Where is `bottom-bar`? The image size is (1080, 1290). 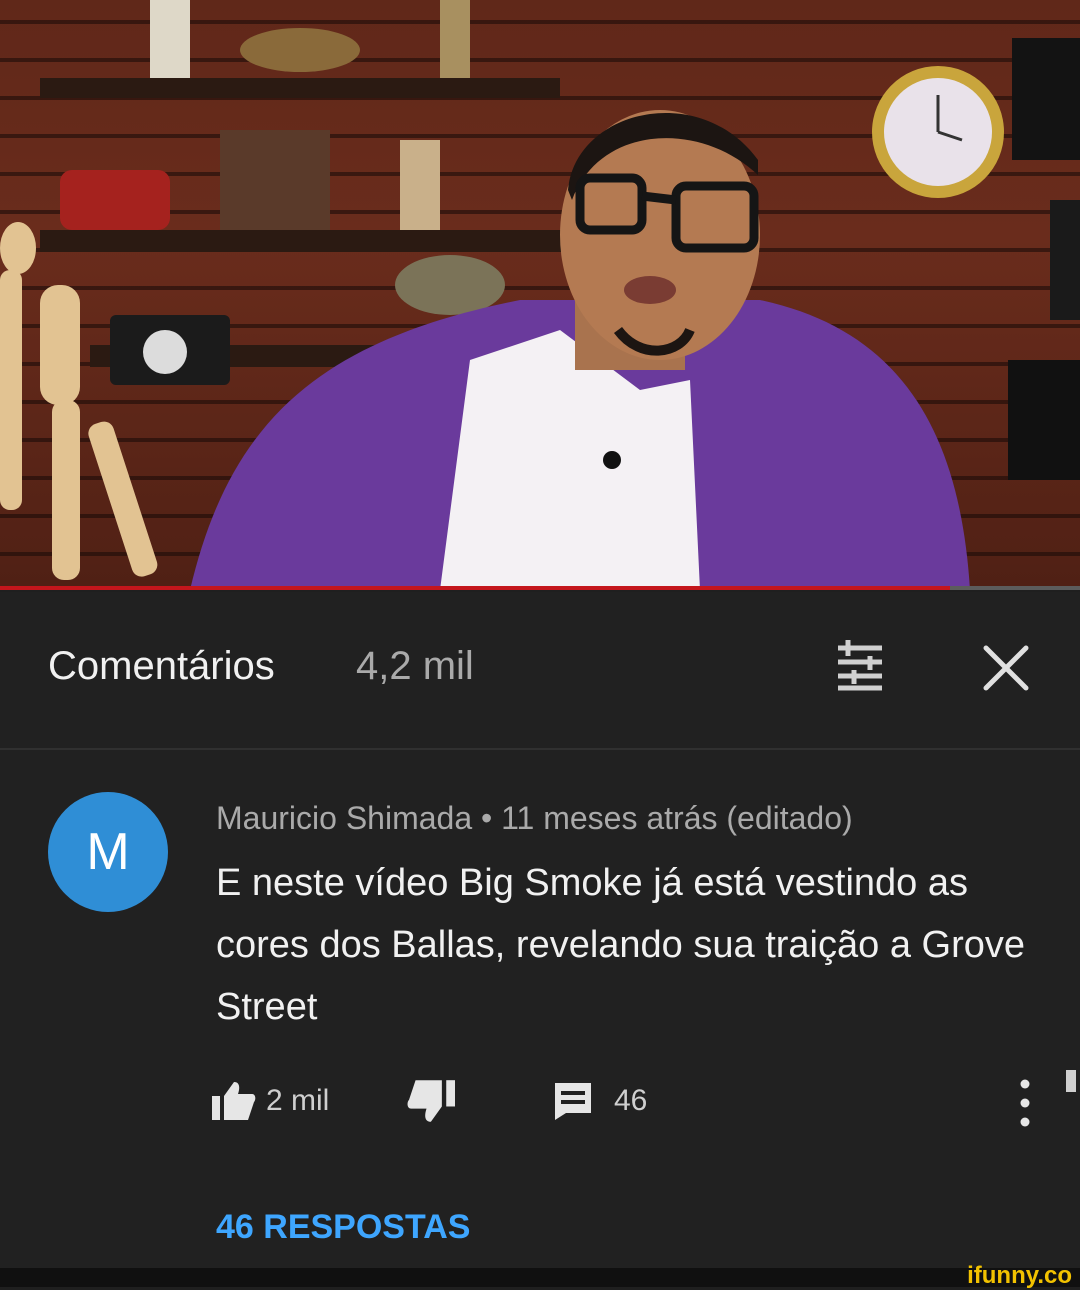 bottom-bar is located at coordinates (540, 1277).